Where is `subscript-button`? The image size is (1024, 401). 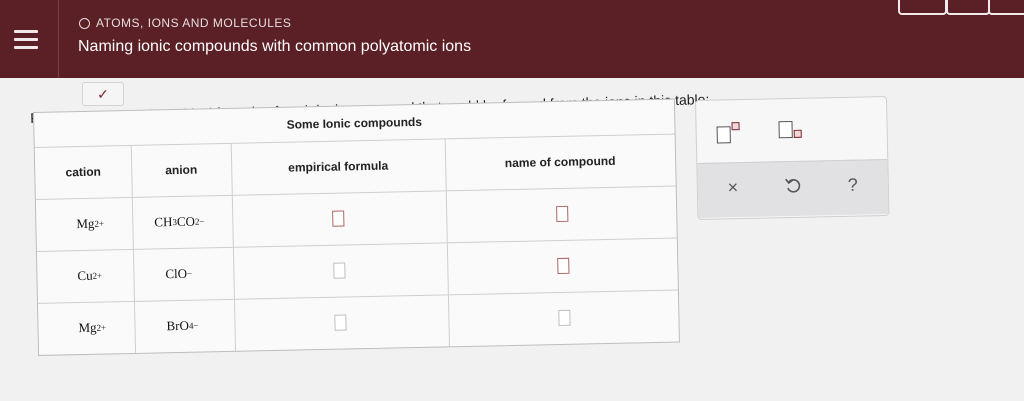 subscript-button is located at coordinates (793, 131).